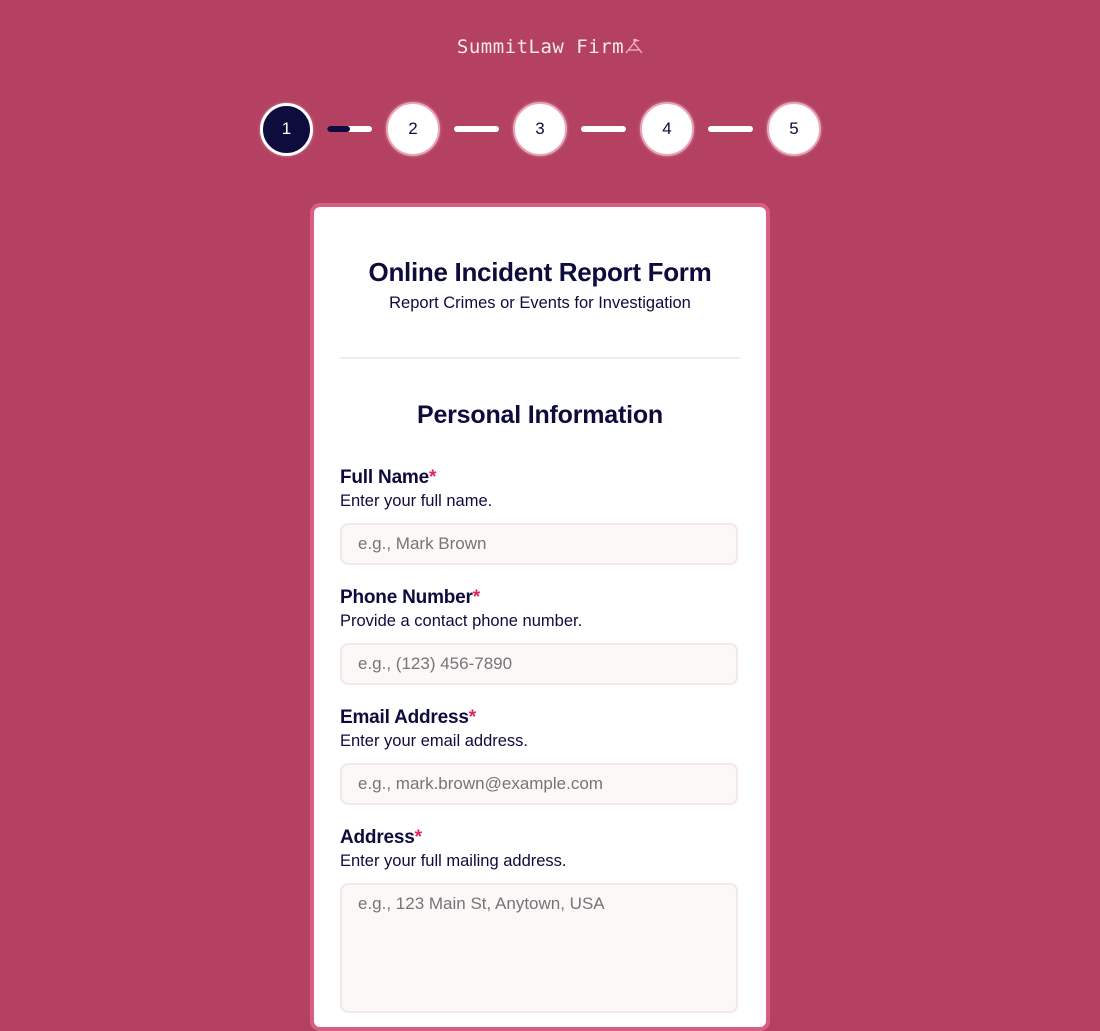  Describe the element at coordinates (667, 129) in the screenshot. I see `step-4: 4` at that location.